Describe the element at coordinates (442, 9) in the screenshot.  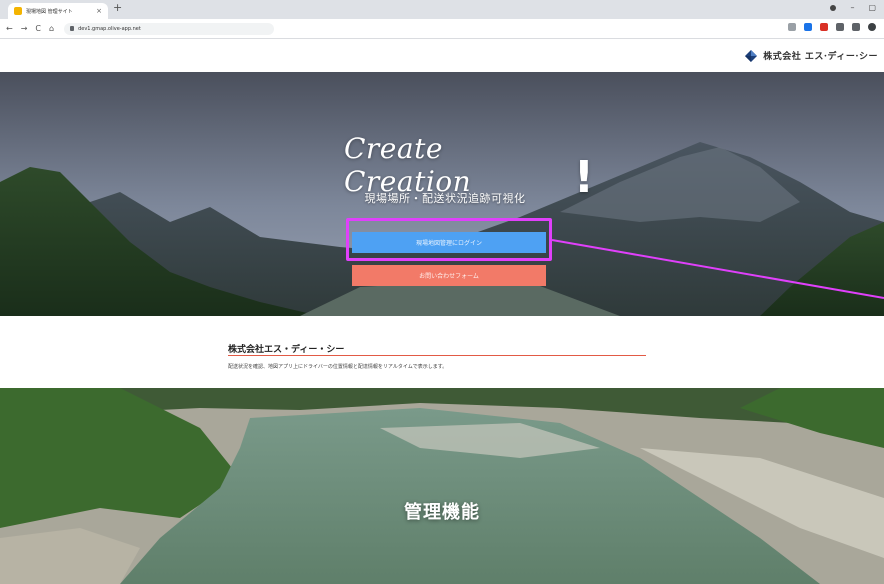
I see `tab-bar: 現場地図 管理サイト × + – ▢` at that location.